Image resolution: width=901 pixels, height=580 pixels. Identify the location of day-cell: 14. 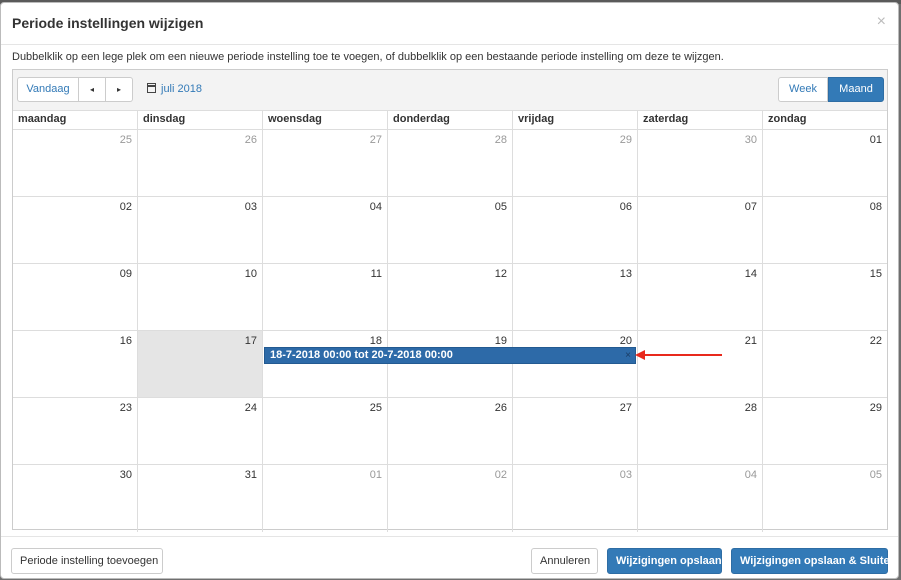
(700, 297).